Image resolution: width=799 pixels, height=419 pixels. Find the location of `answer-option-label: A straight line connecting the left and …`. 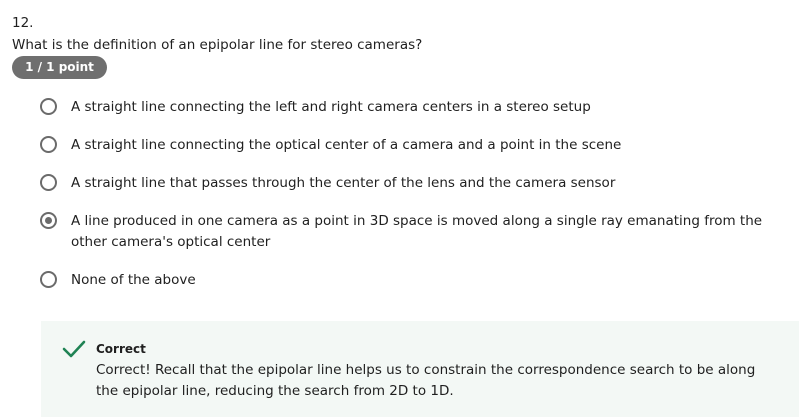

answer-option-label: A straight line connecting the left and … is located at coordinates (331, 107).